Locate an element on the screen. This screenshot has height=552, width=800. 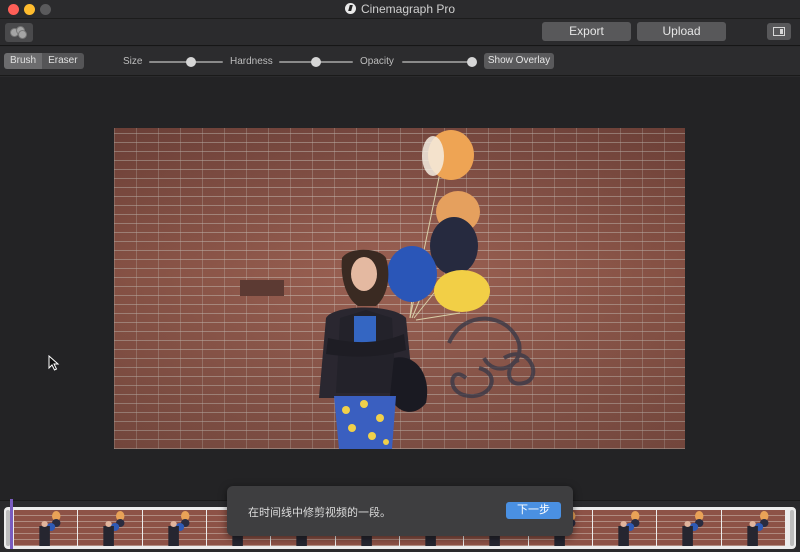
graffiti is located at coordinates (491, 357).